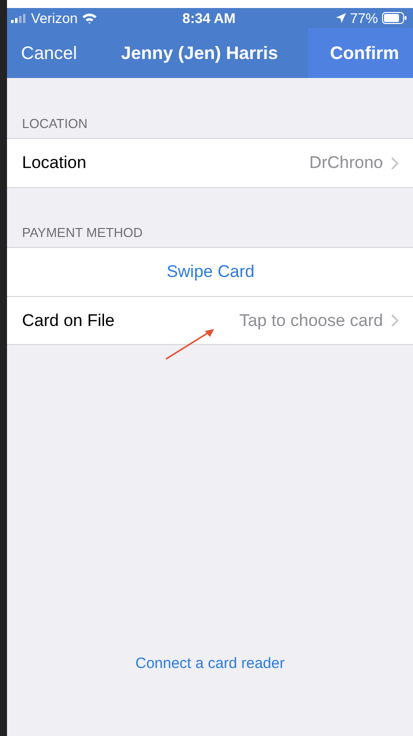  Describe the element at coordinates (311, 320) in the screenshot. I see `row-value: Tap to choose card` at that location.